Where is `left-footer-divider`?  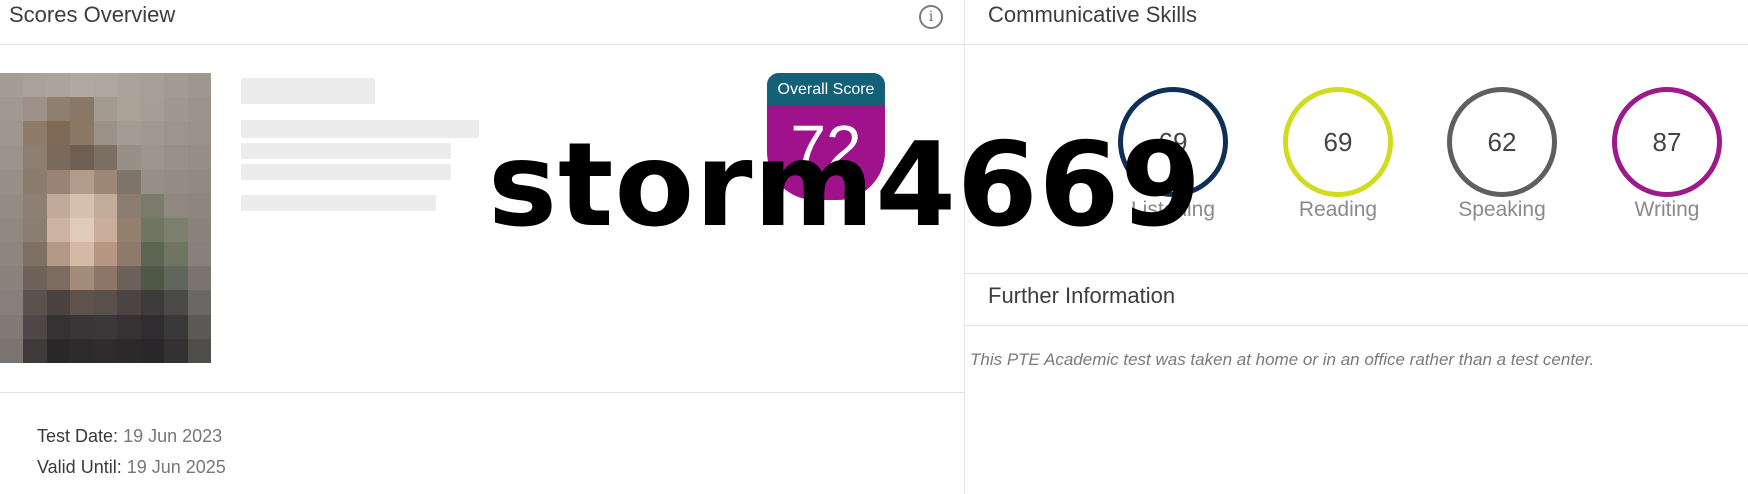
left-footer-divider is located at coordinates (482, 392).